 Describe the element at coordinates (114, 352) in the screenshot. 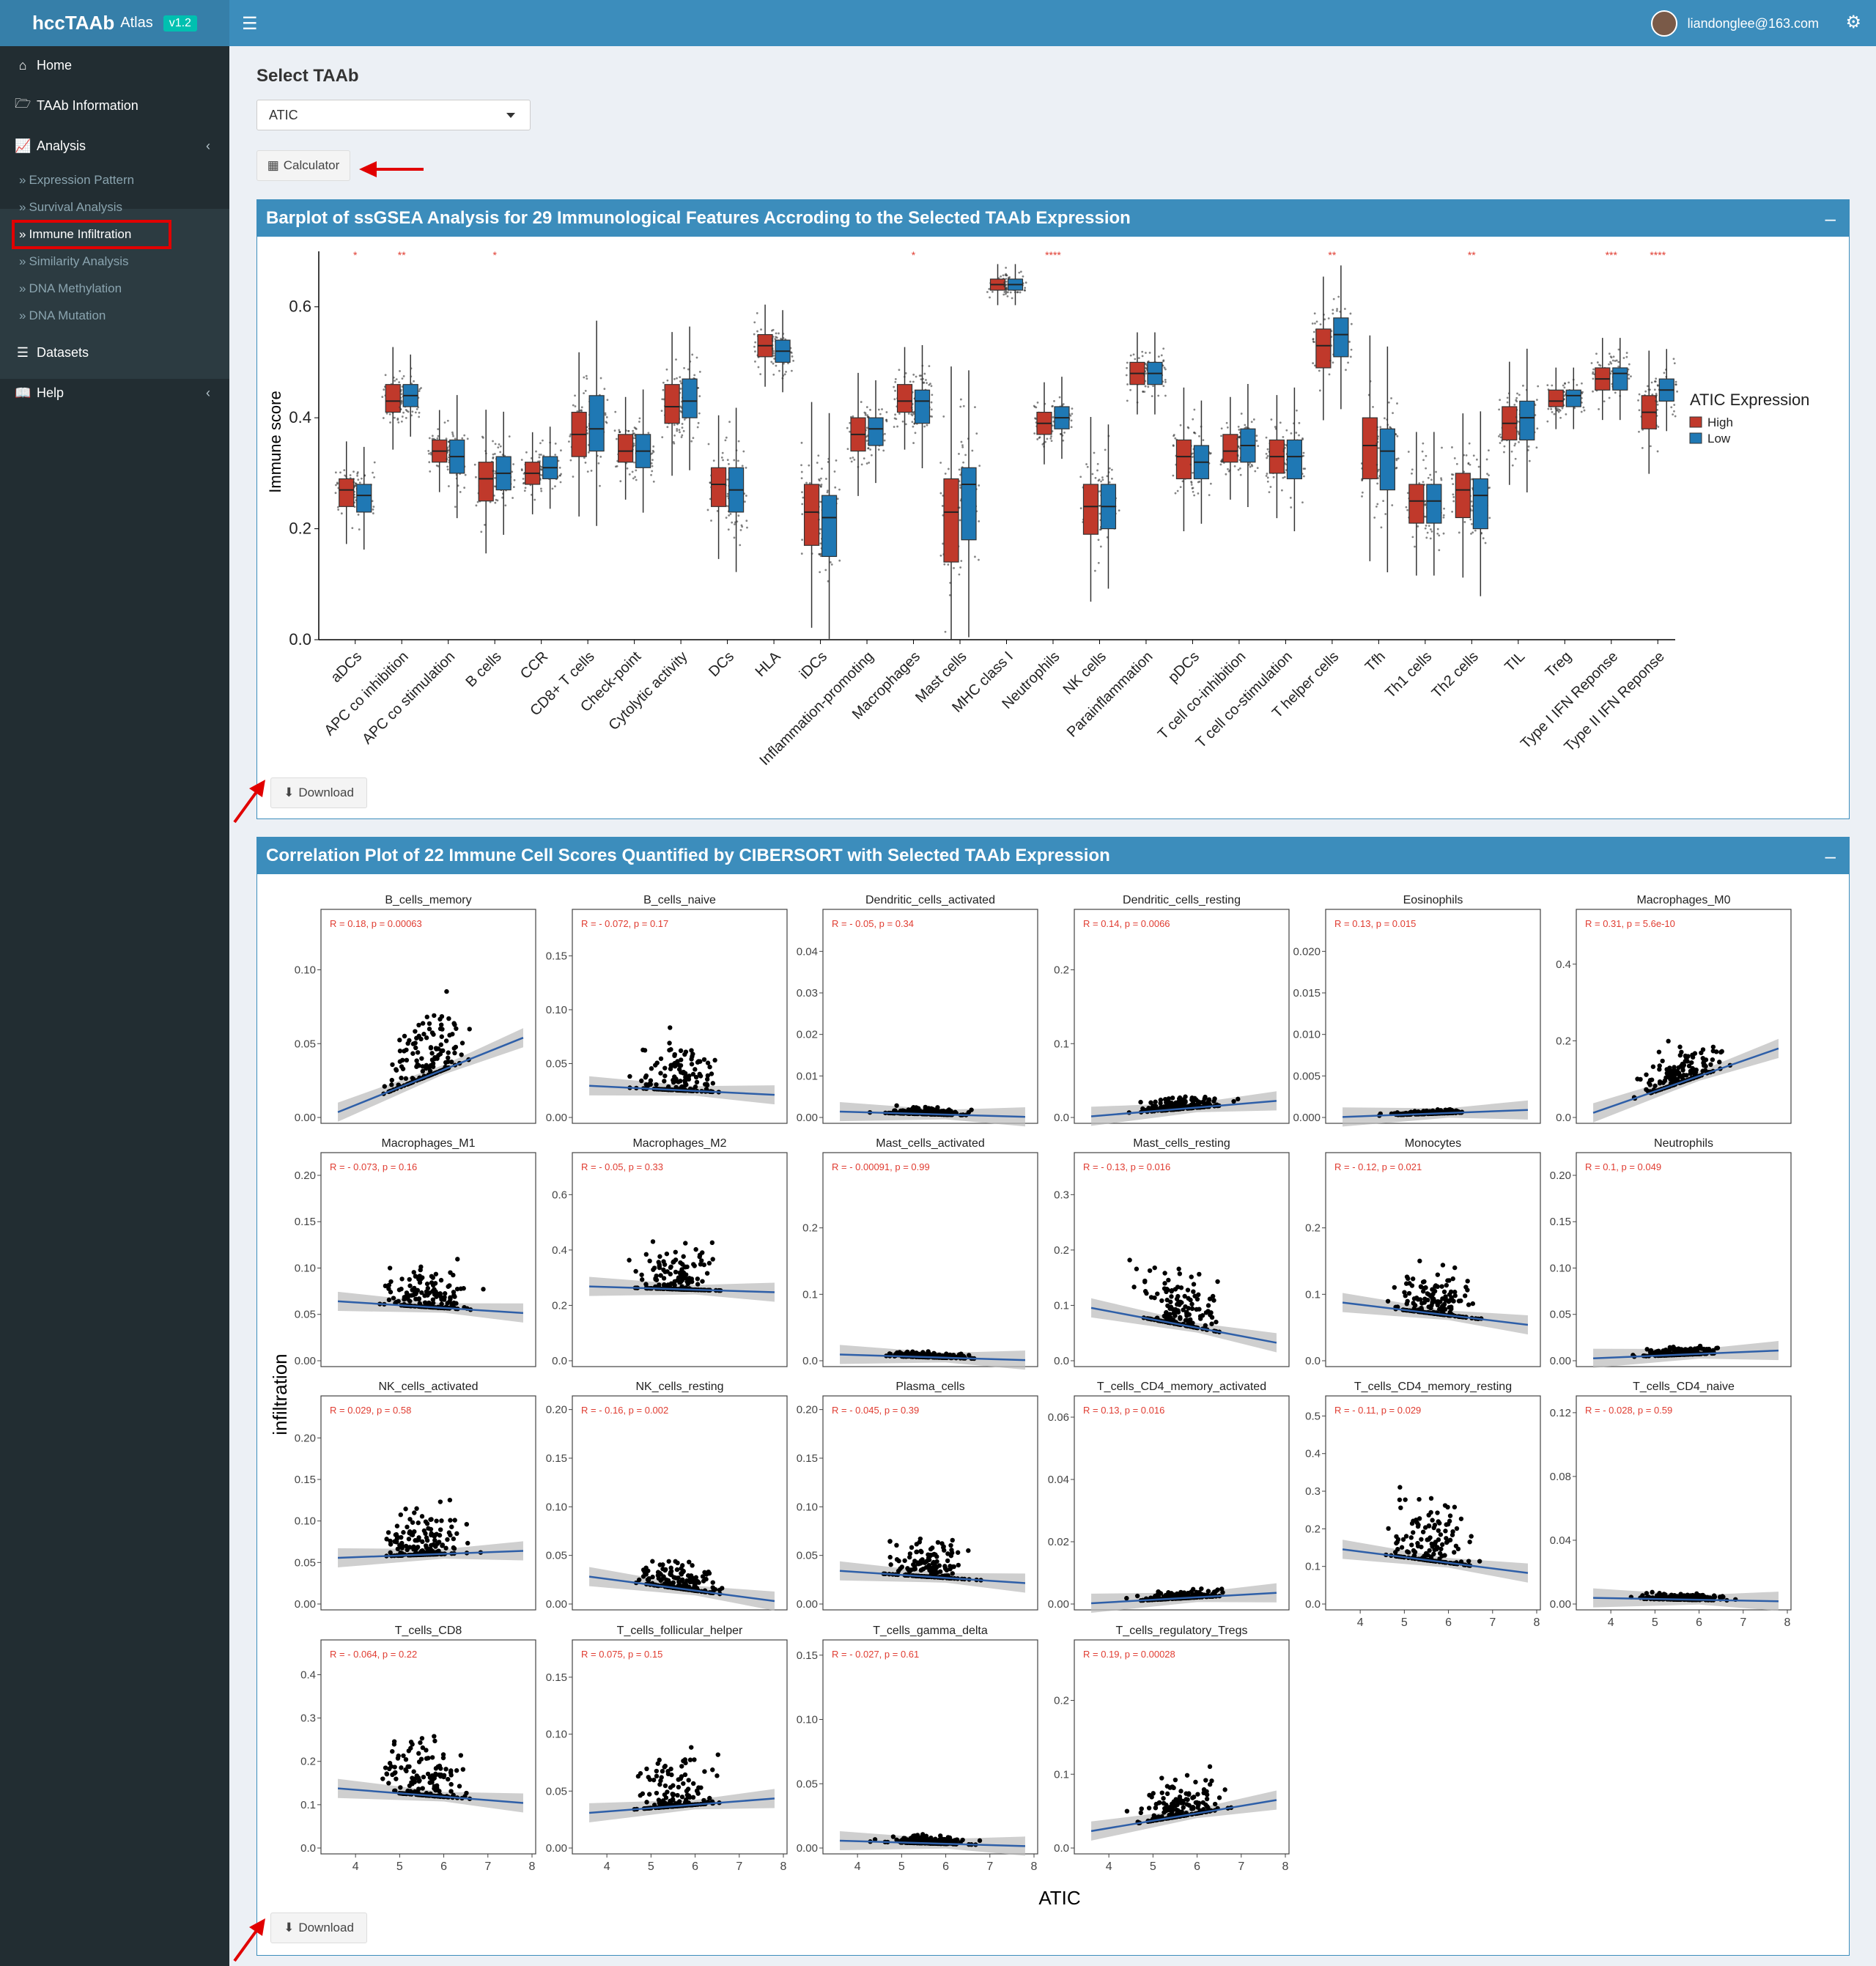

I see `sidebar-item-datasets: ☰ Datasets` at that location.